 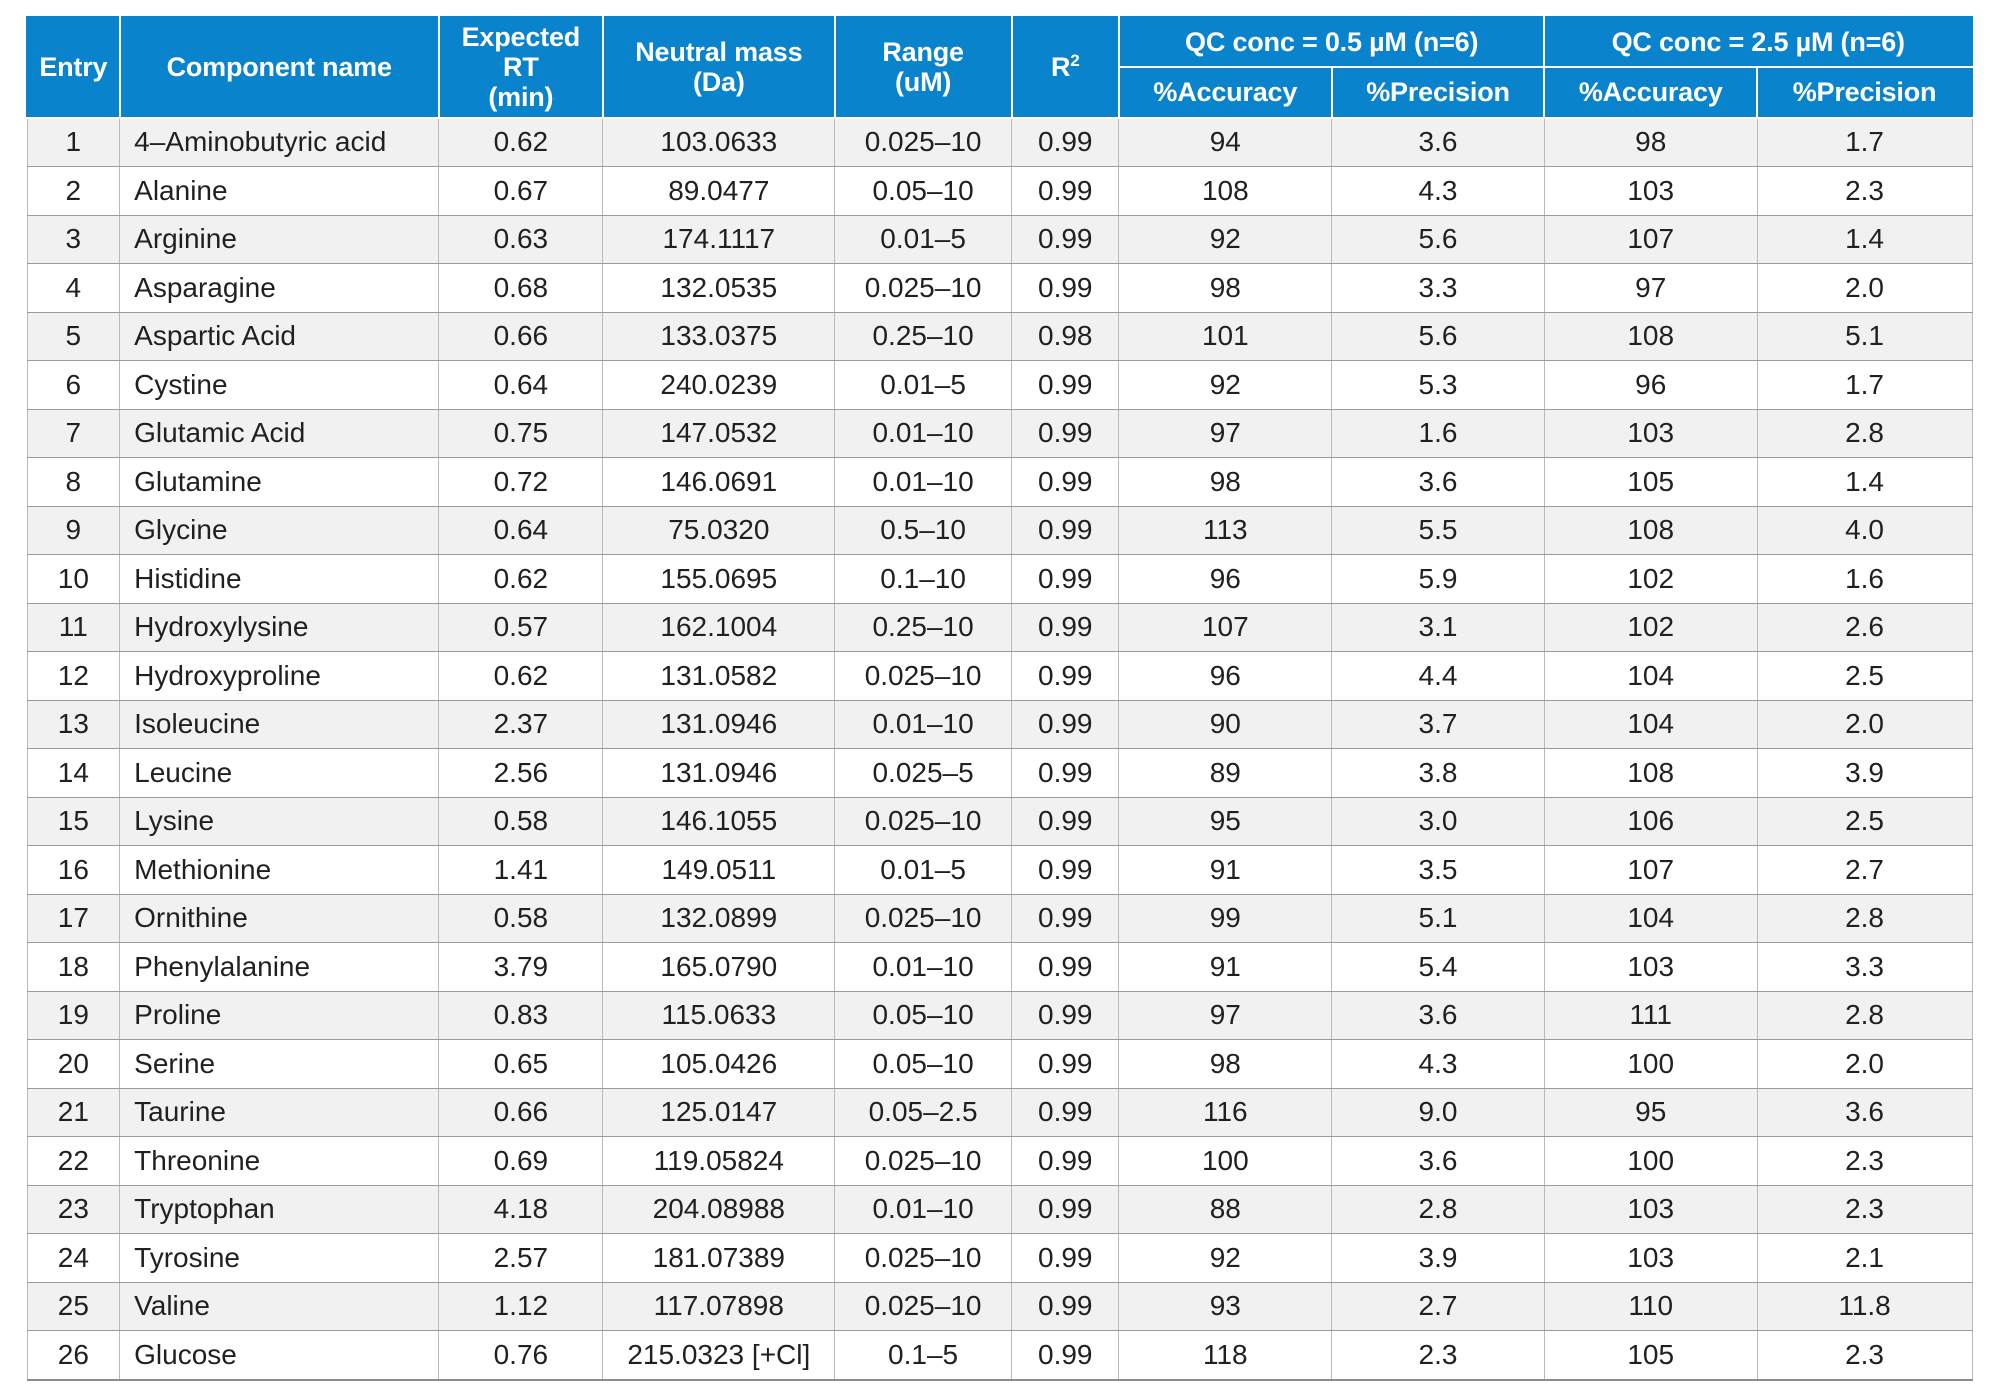 What do you see at coordinates (1438, 773) in the screenshot?
I see `cell-precision-qc-0-5: 3.8` at bounding box center [1438, 773].